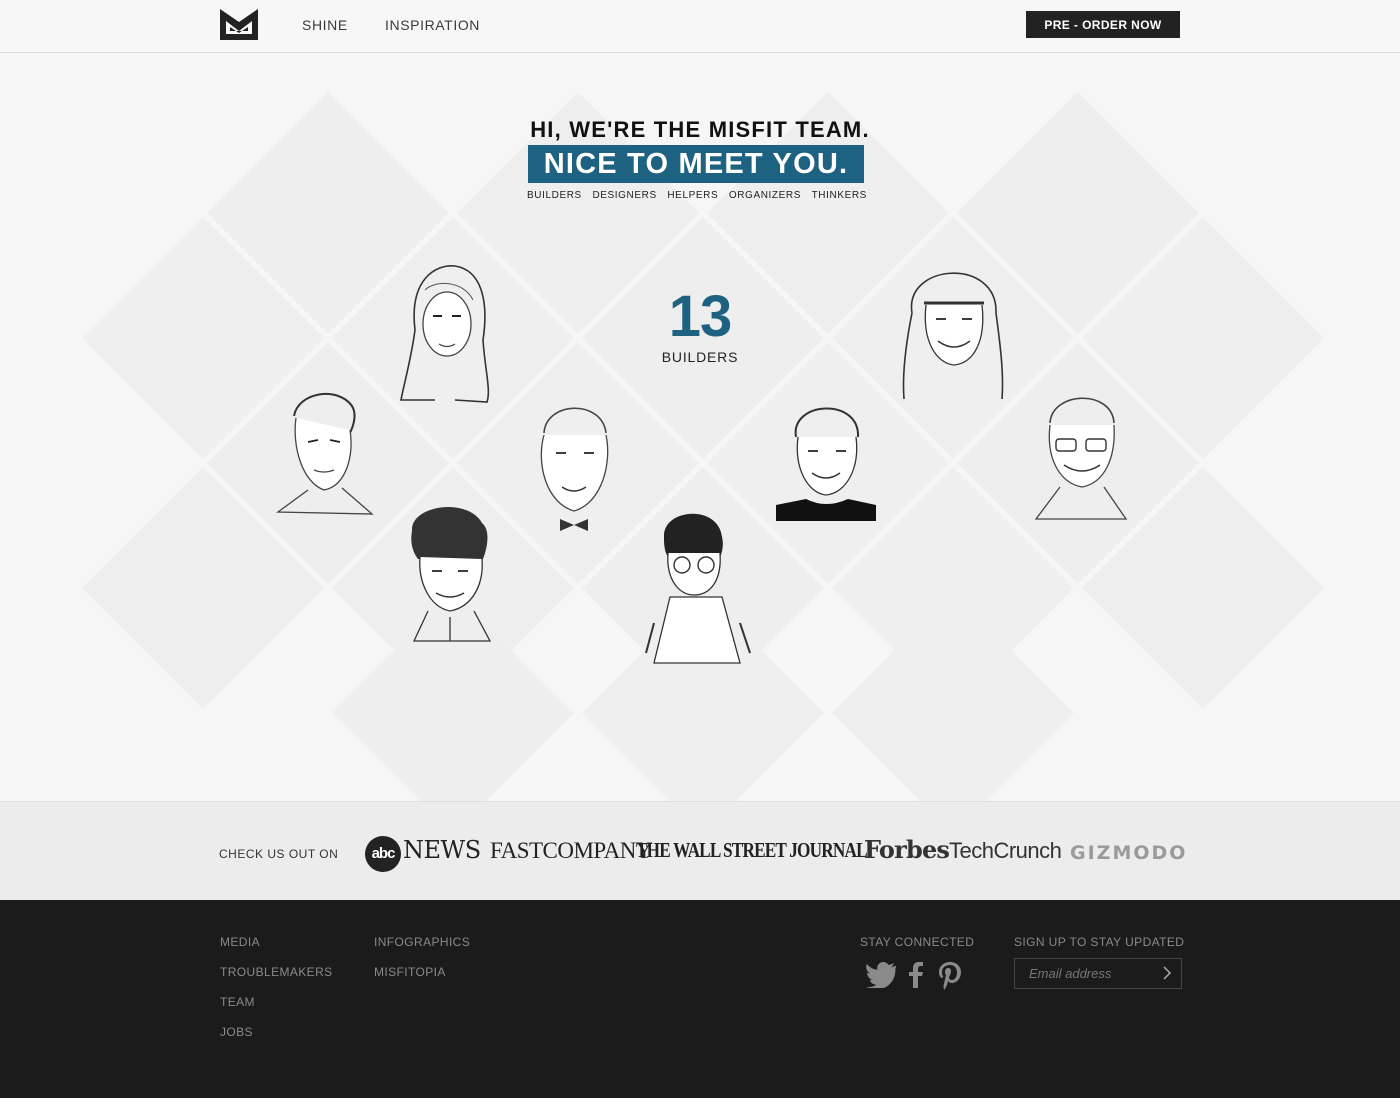 This screenshot has height=1098, width=1400. Describe the element at coordinates (442, 850) in the screenshot. I see `abc-news-logo: NEWS` at that location.